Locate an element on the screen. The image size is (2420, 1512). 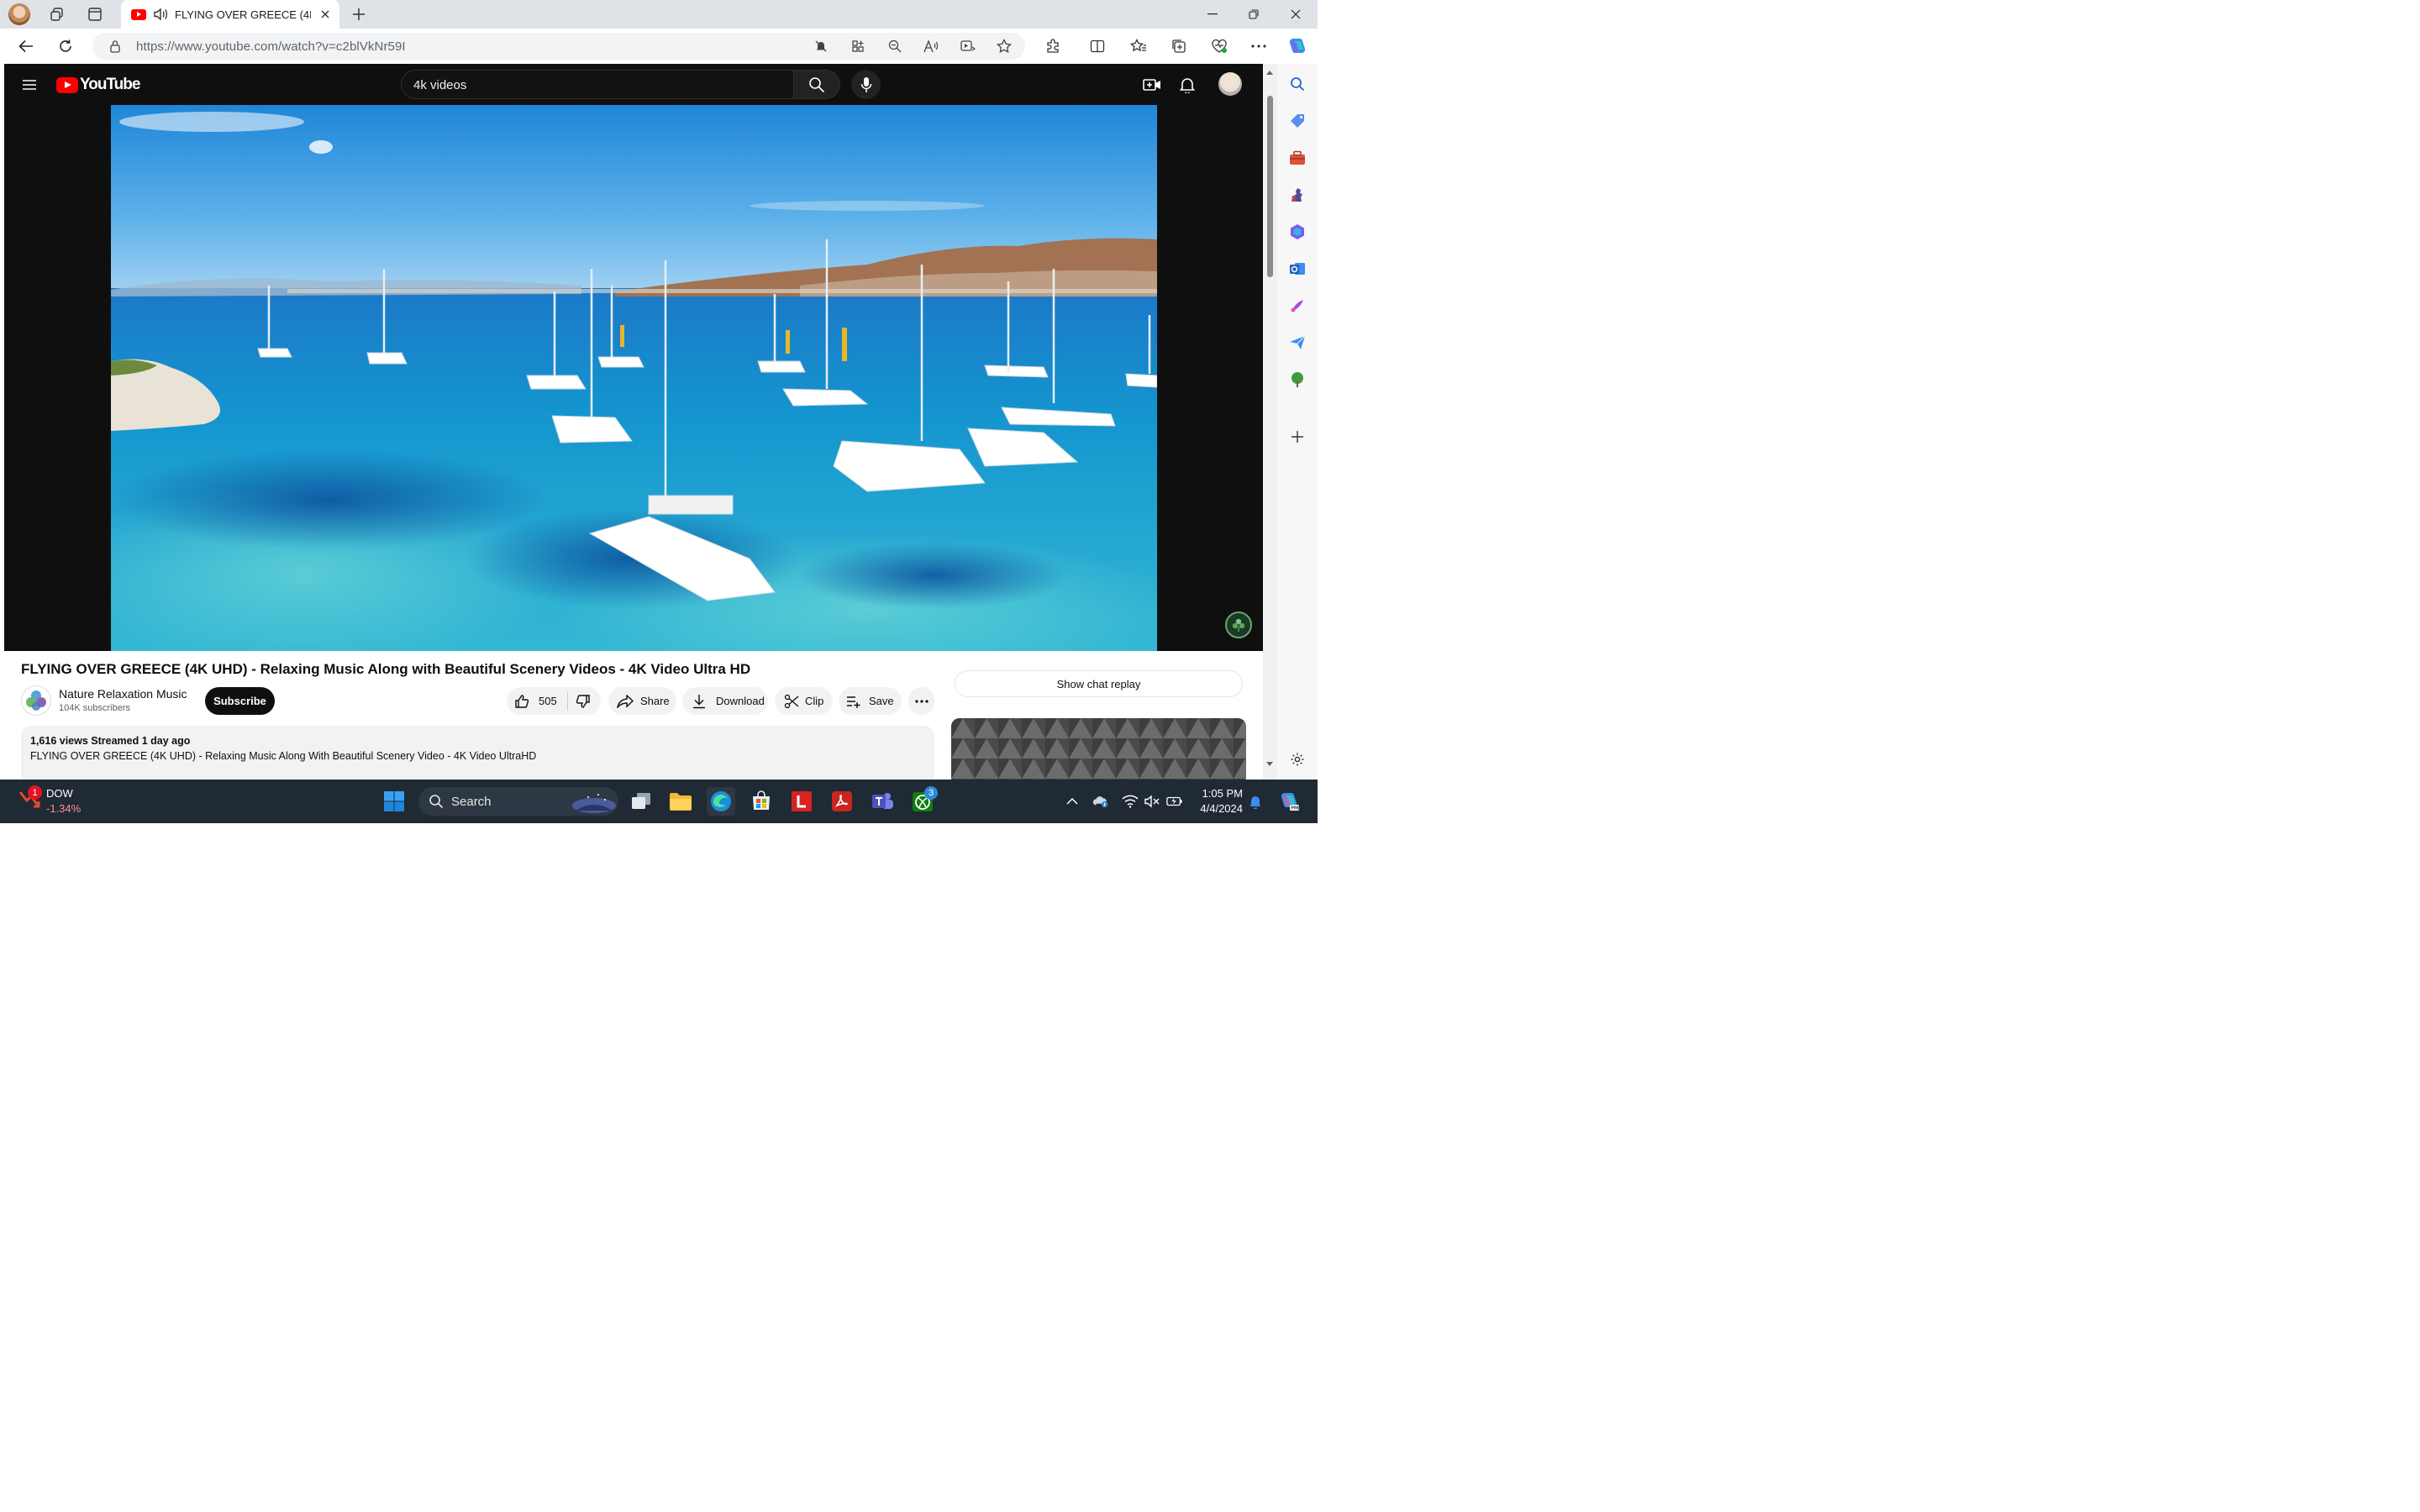
recommended-video-thumbnail is located at coordinates (1098, 749).